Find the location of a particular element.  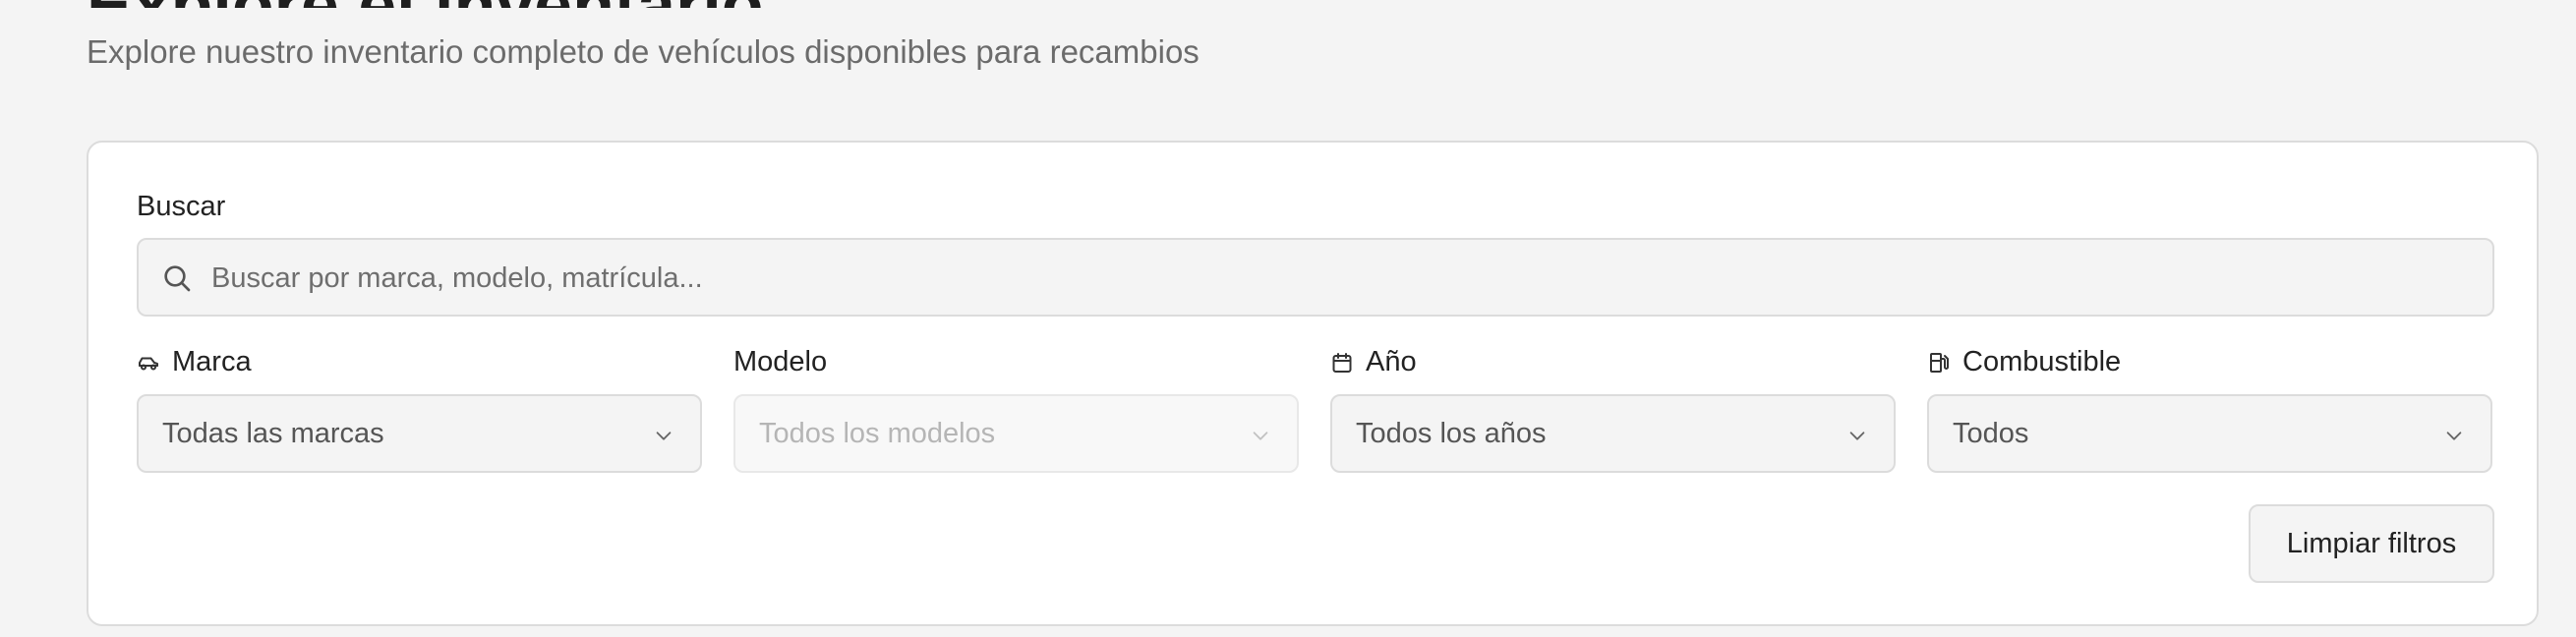

anio-label: Año is located at coordinates (1373, 362).